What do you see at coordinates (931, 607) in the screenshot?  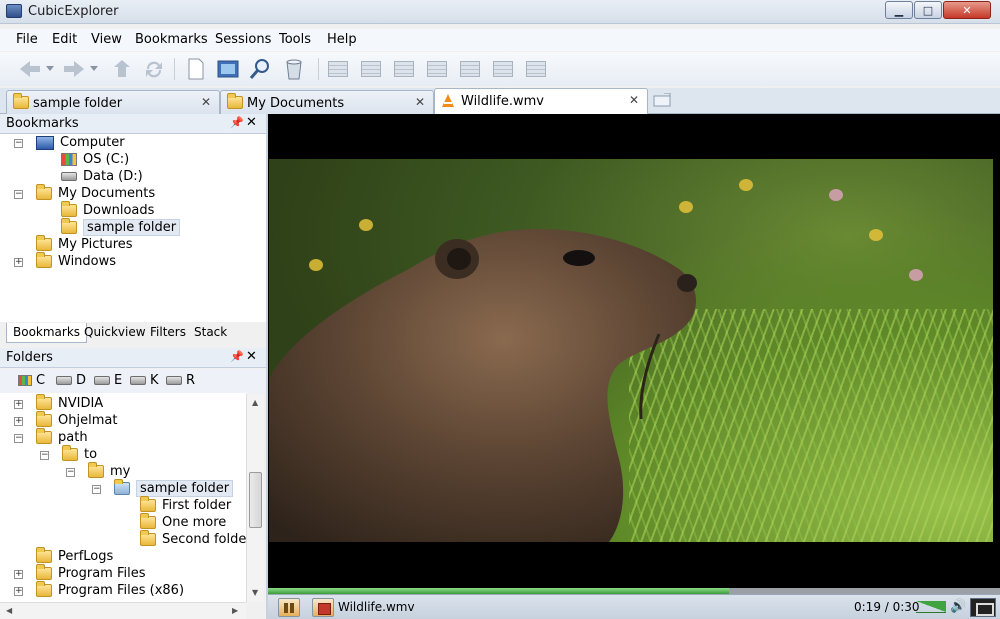 I see `volume-slider` at bounding box center [931, 607].